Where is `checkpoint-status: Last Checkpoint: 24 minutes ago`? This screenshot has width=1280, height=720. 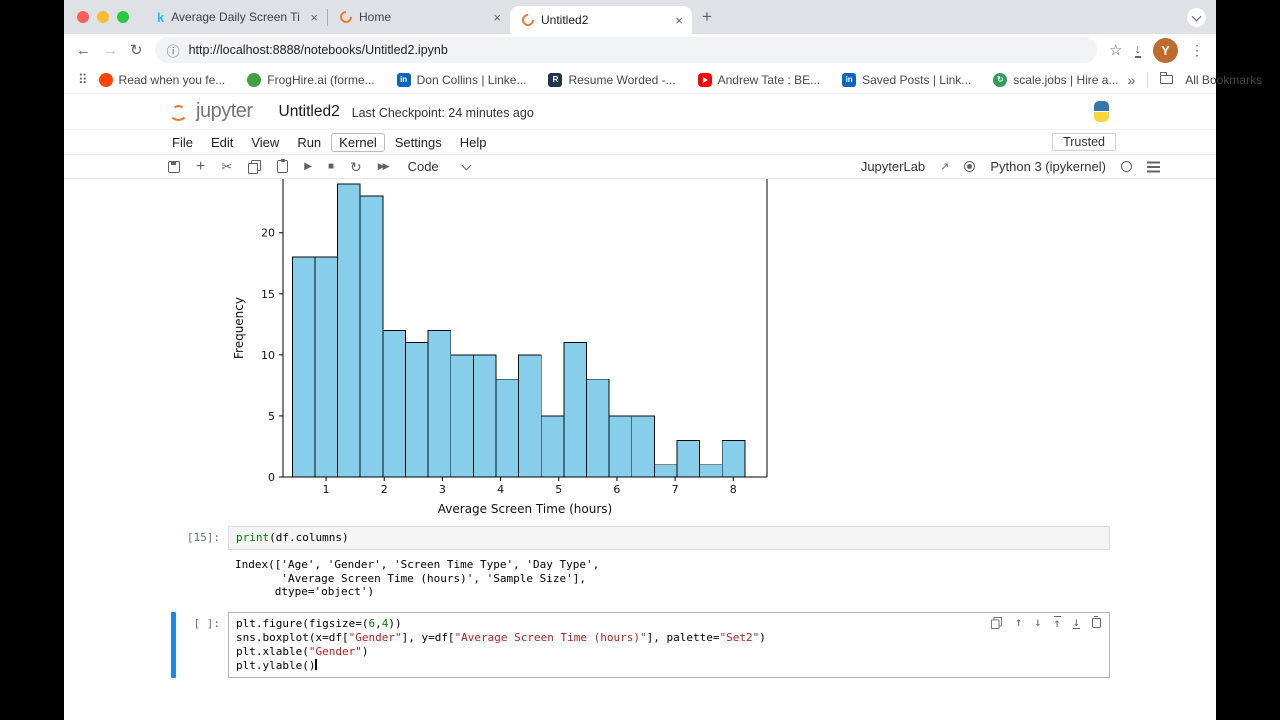
checkpoint-status: Last Checkpoint: 24 minutes ago is located at coordinates (442, 112).